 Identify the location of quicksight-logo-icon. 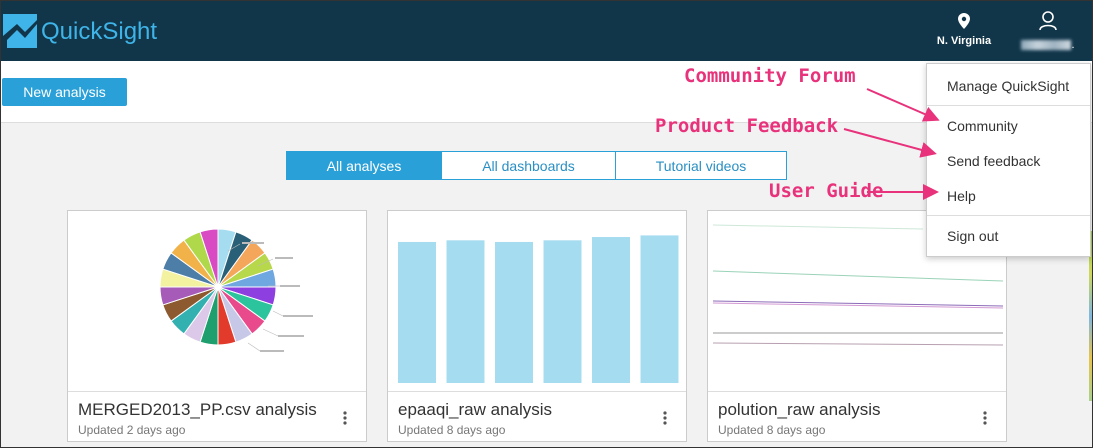
(20, 31).